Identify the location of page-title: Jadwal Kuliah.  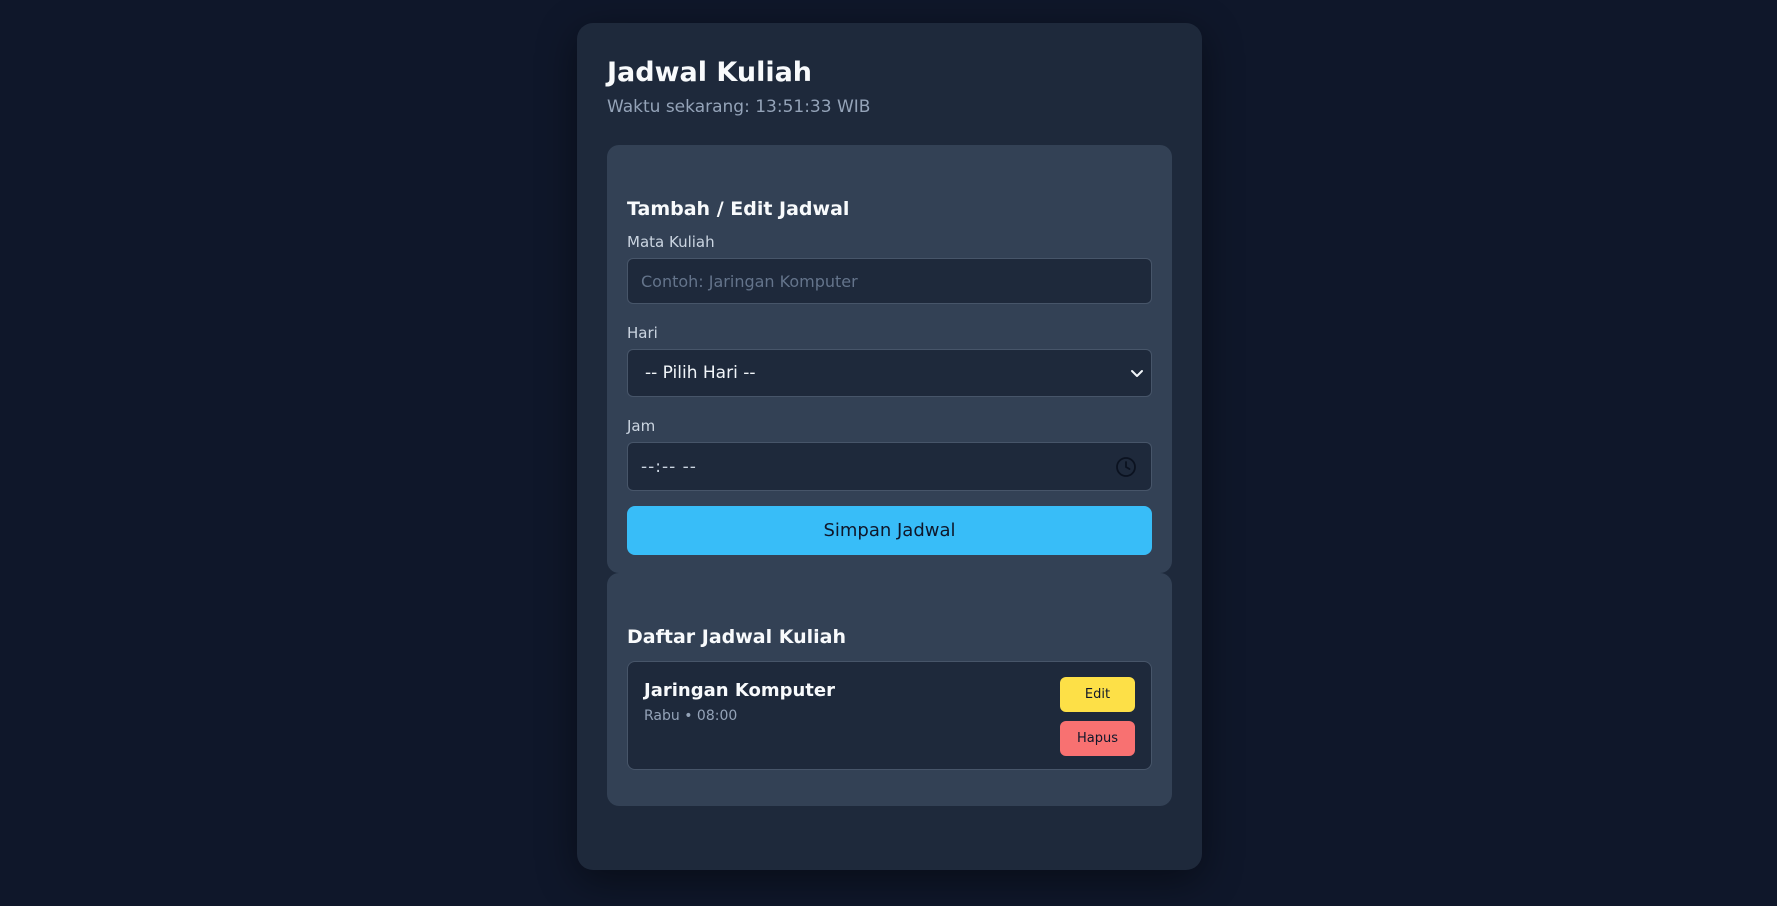
(710, 72).